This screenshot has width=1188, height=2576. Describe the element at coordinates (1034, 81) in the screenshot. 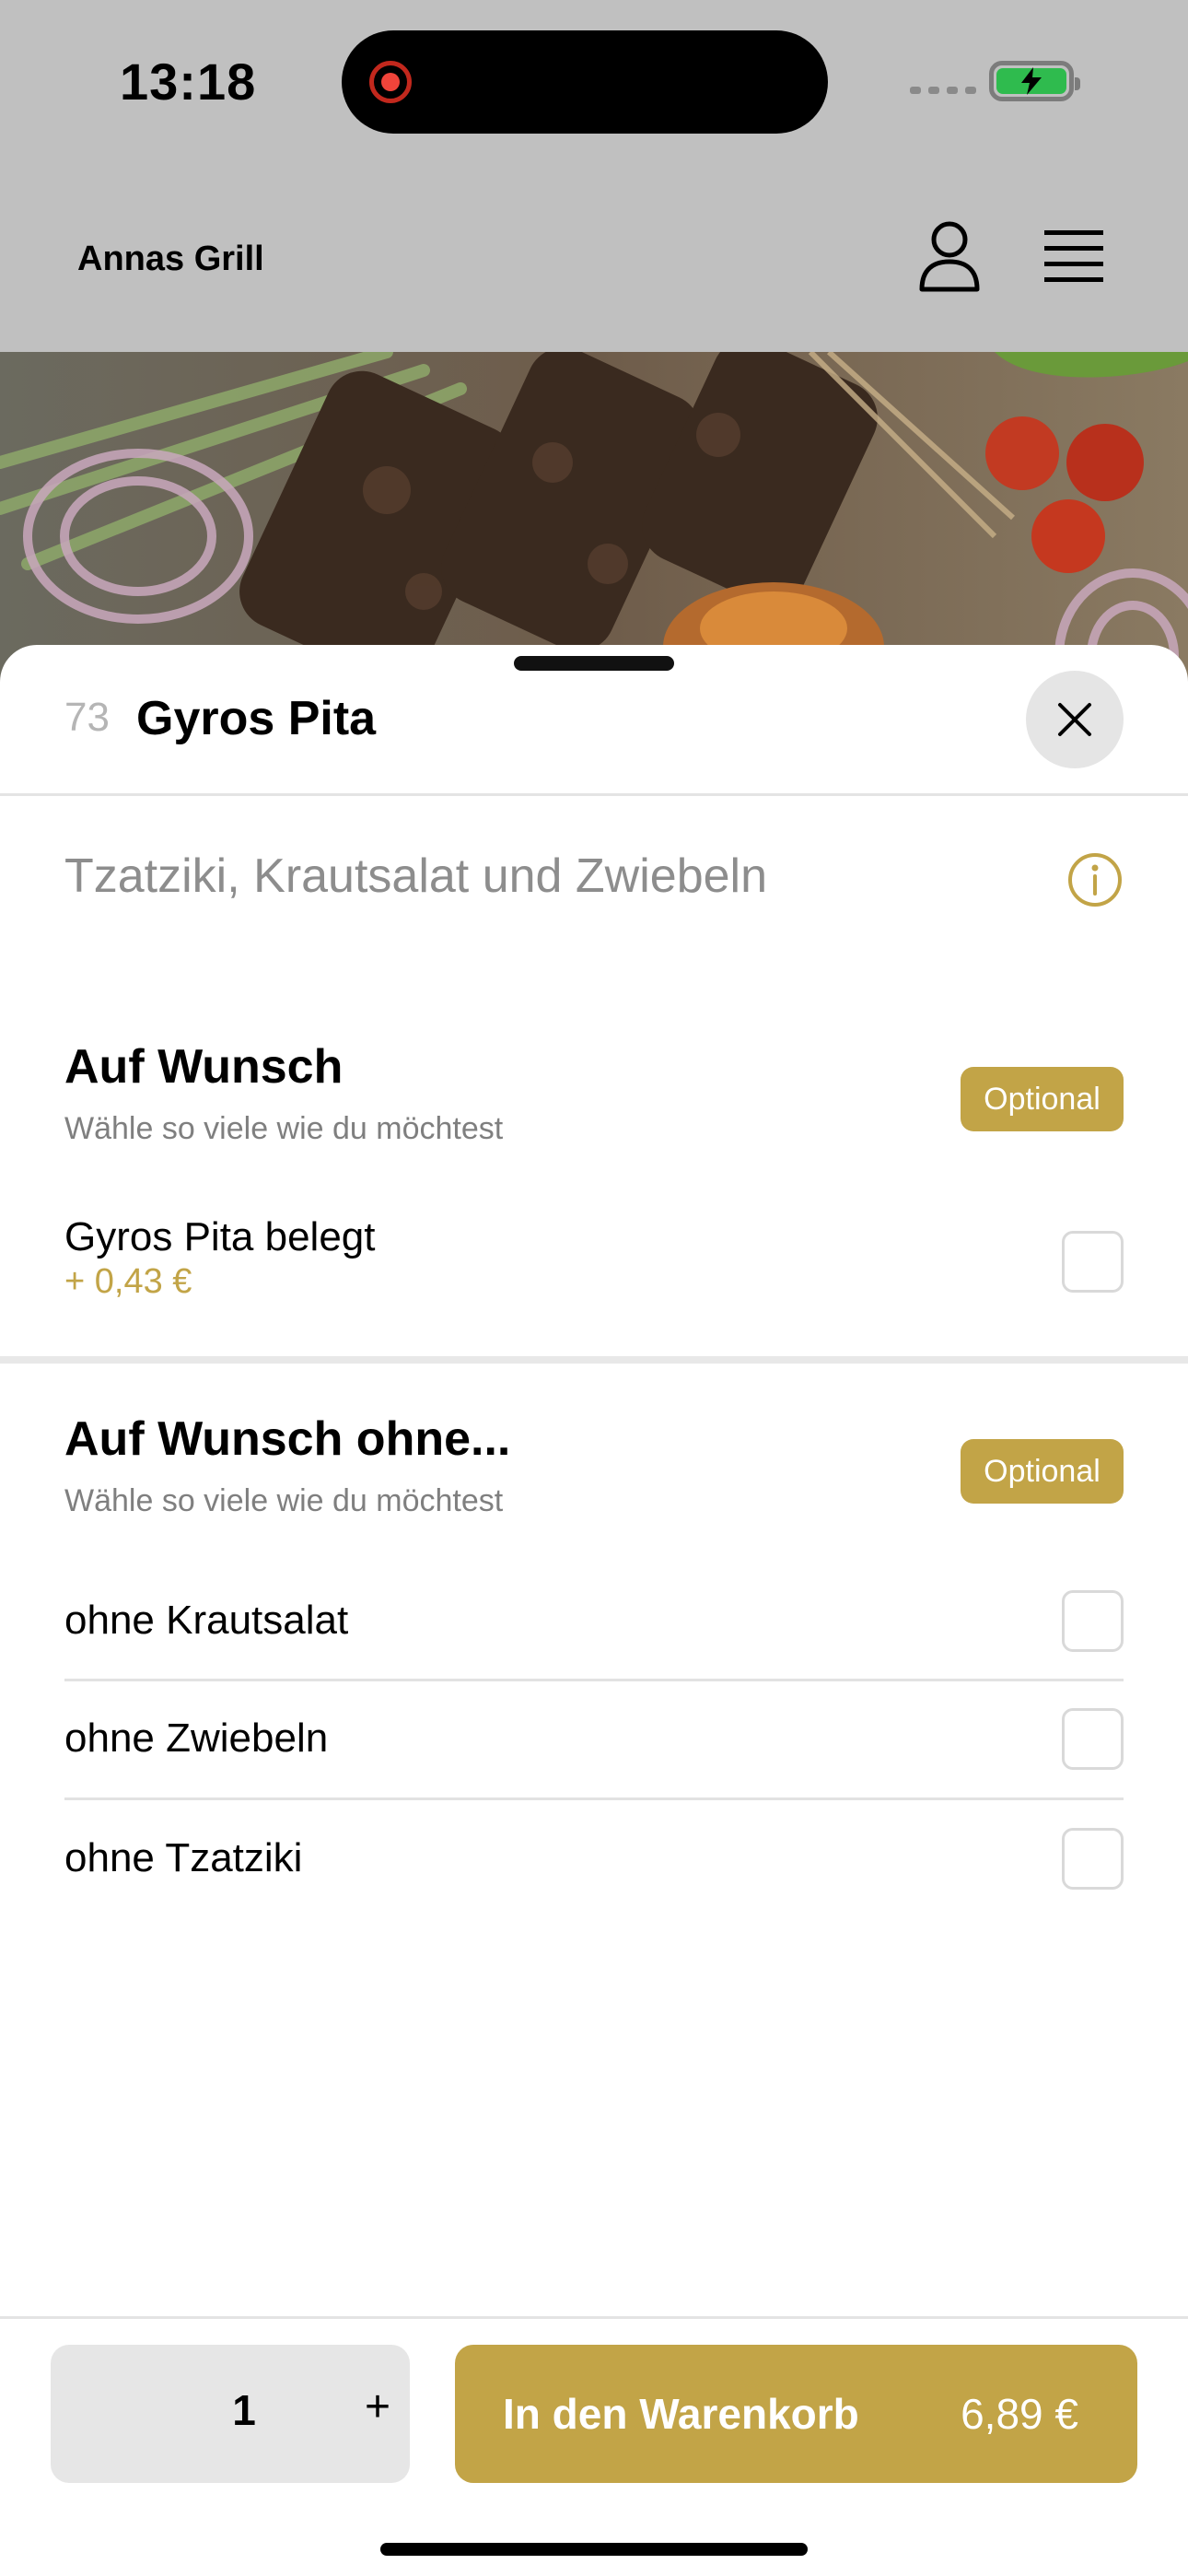

I see `battery-charging-icon` at that location.